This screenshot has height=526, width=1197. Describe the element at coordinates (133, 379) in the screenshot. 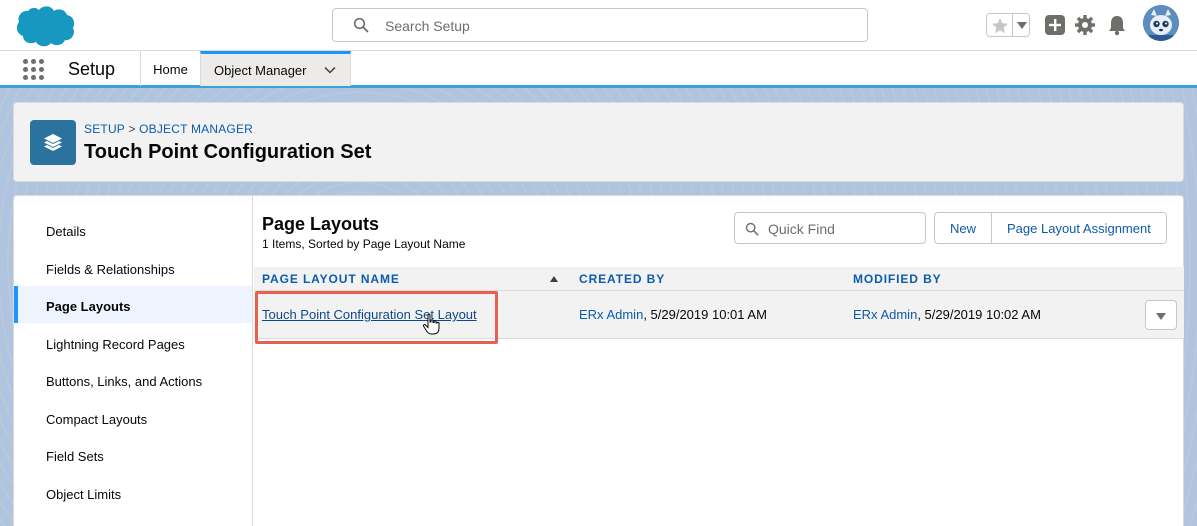

I see `sidebar-item-buttons-links-actions: Buttons, Links, and Actions` at that location.